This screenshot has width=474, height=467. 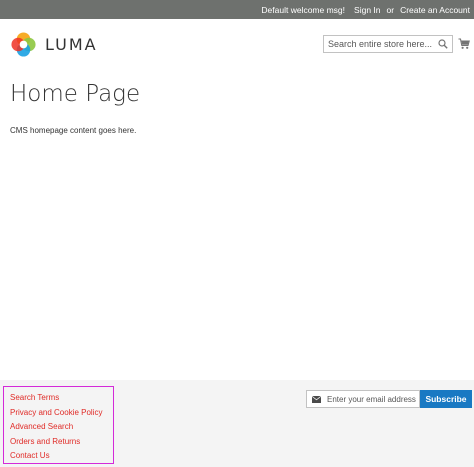 What do you see at coordinates (71, 44) in the screenshot?
I see `logo-text: LUMA` at bounding box center [71, 44].